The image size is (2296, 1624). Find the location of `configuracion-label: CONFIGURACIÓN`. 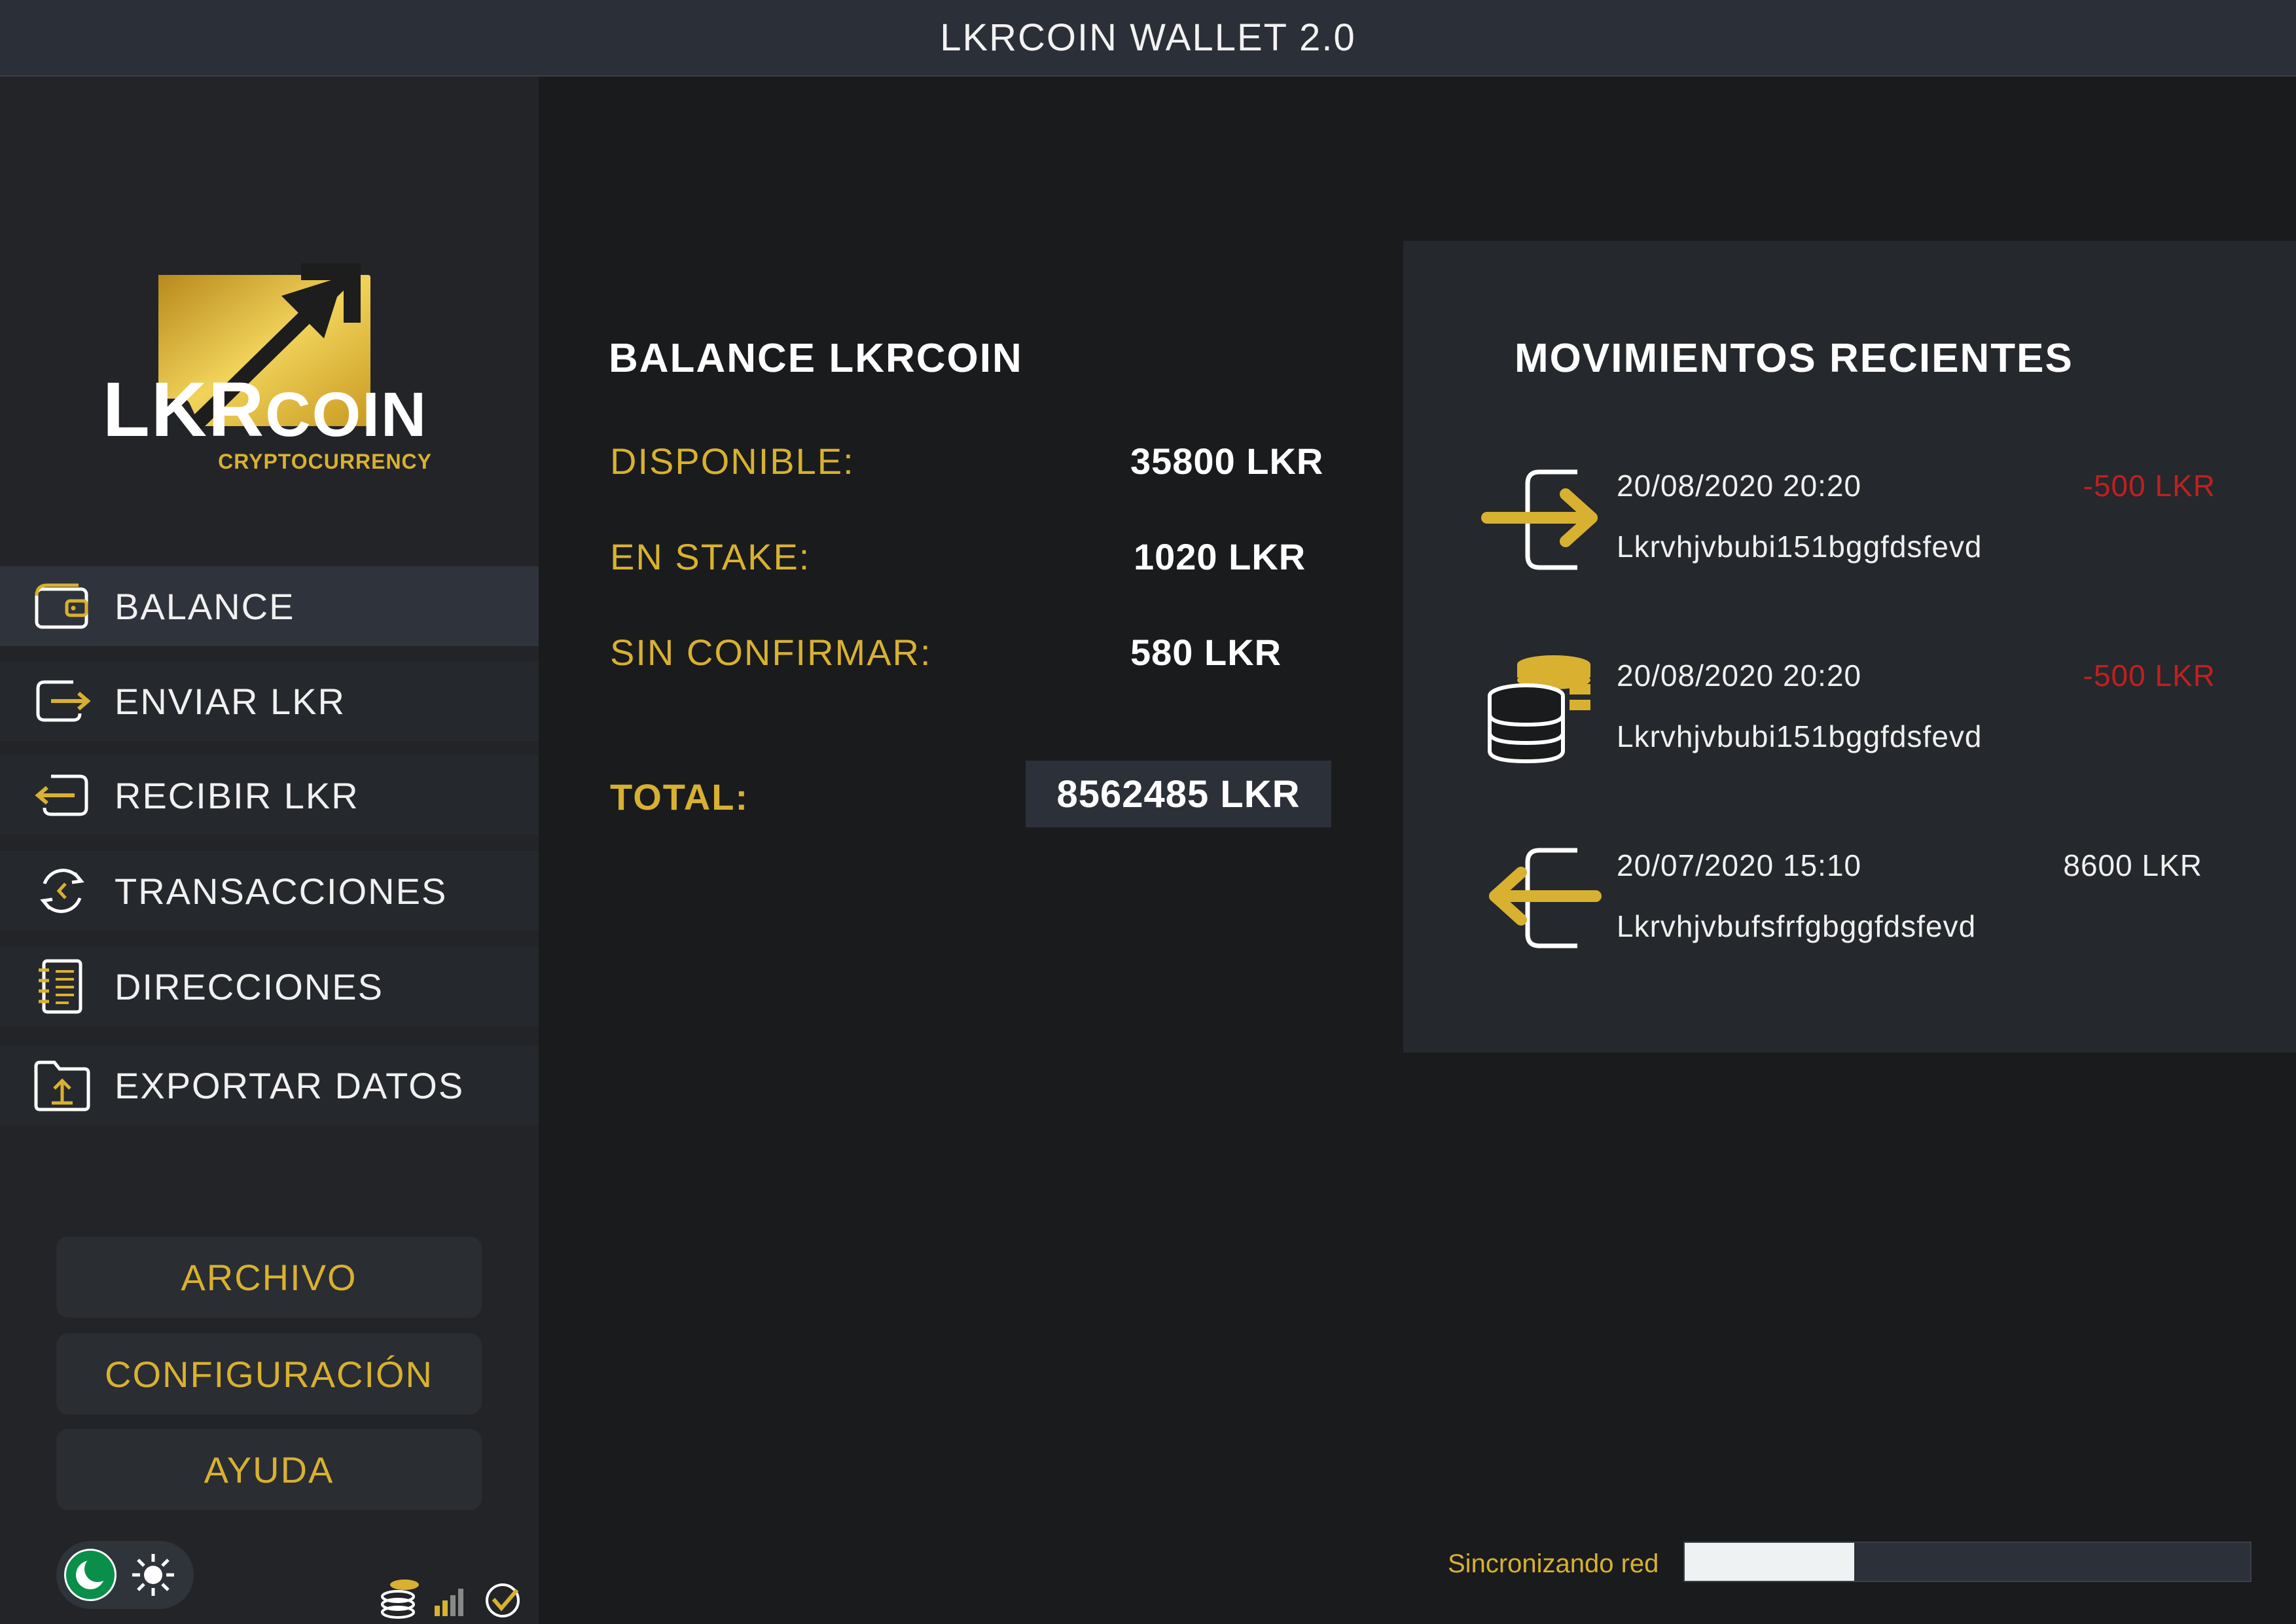

configuracion-label: CONFIGURACIÓN is located at coordinates (269, 1374).